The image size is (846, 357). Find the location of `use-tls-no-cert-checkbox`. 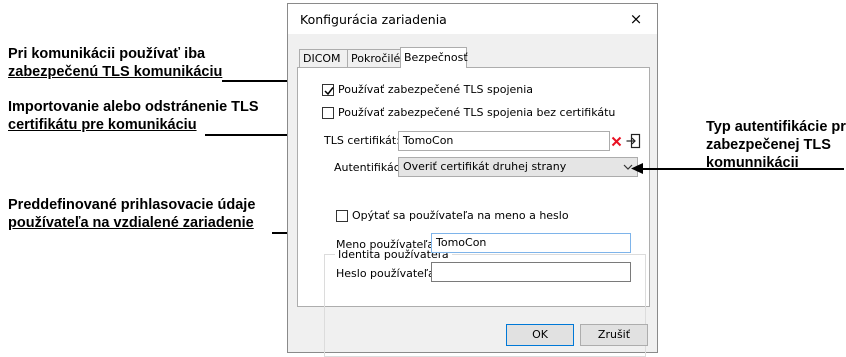

use-tls-no-cert-checkbox is located at coordinates (328, 113).